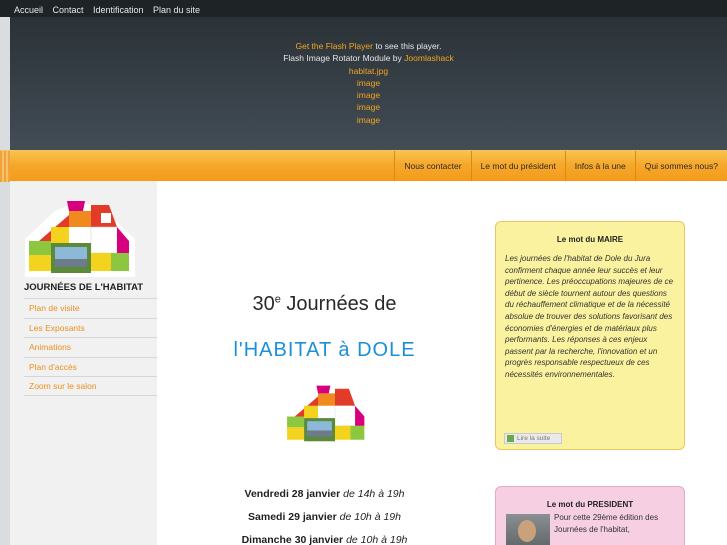 This screenshot has width=727, height=545. Describe the element at coordinates (263, 304) in the screenshot. I see `title-number: 30` at that location.